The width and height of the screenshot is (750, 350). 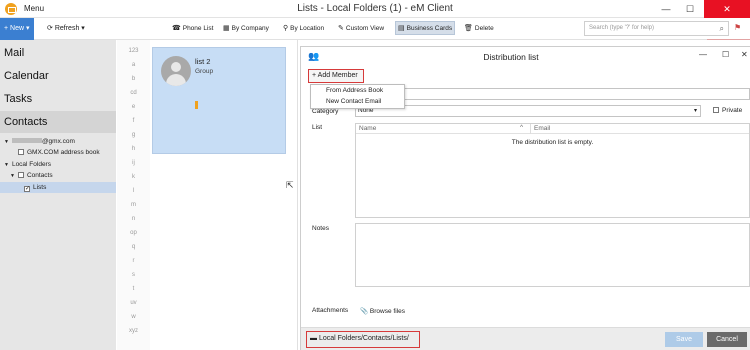 I want to click on new-button: + New ▾, so click(x=17, y=29).